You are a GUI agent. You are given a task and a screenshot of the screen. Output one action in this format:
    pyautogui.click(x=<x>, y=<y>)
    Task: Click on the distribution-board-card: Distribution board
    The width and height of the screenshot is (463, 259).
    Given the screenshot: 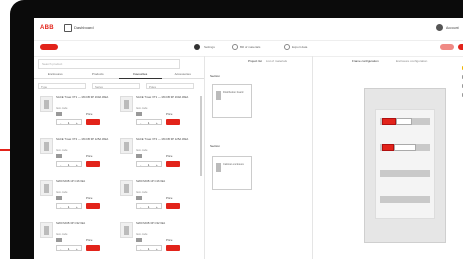 What is the action you would take?
    pyautogui.click(x=232, y=101)
    